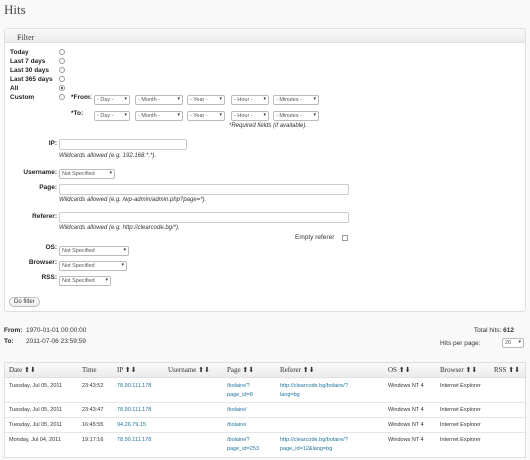 The width and height of the screenshot is (530, 460). Describe the element at coordinates (51, 247) in the screenshot. I see `os-label: OS:` at that location.